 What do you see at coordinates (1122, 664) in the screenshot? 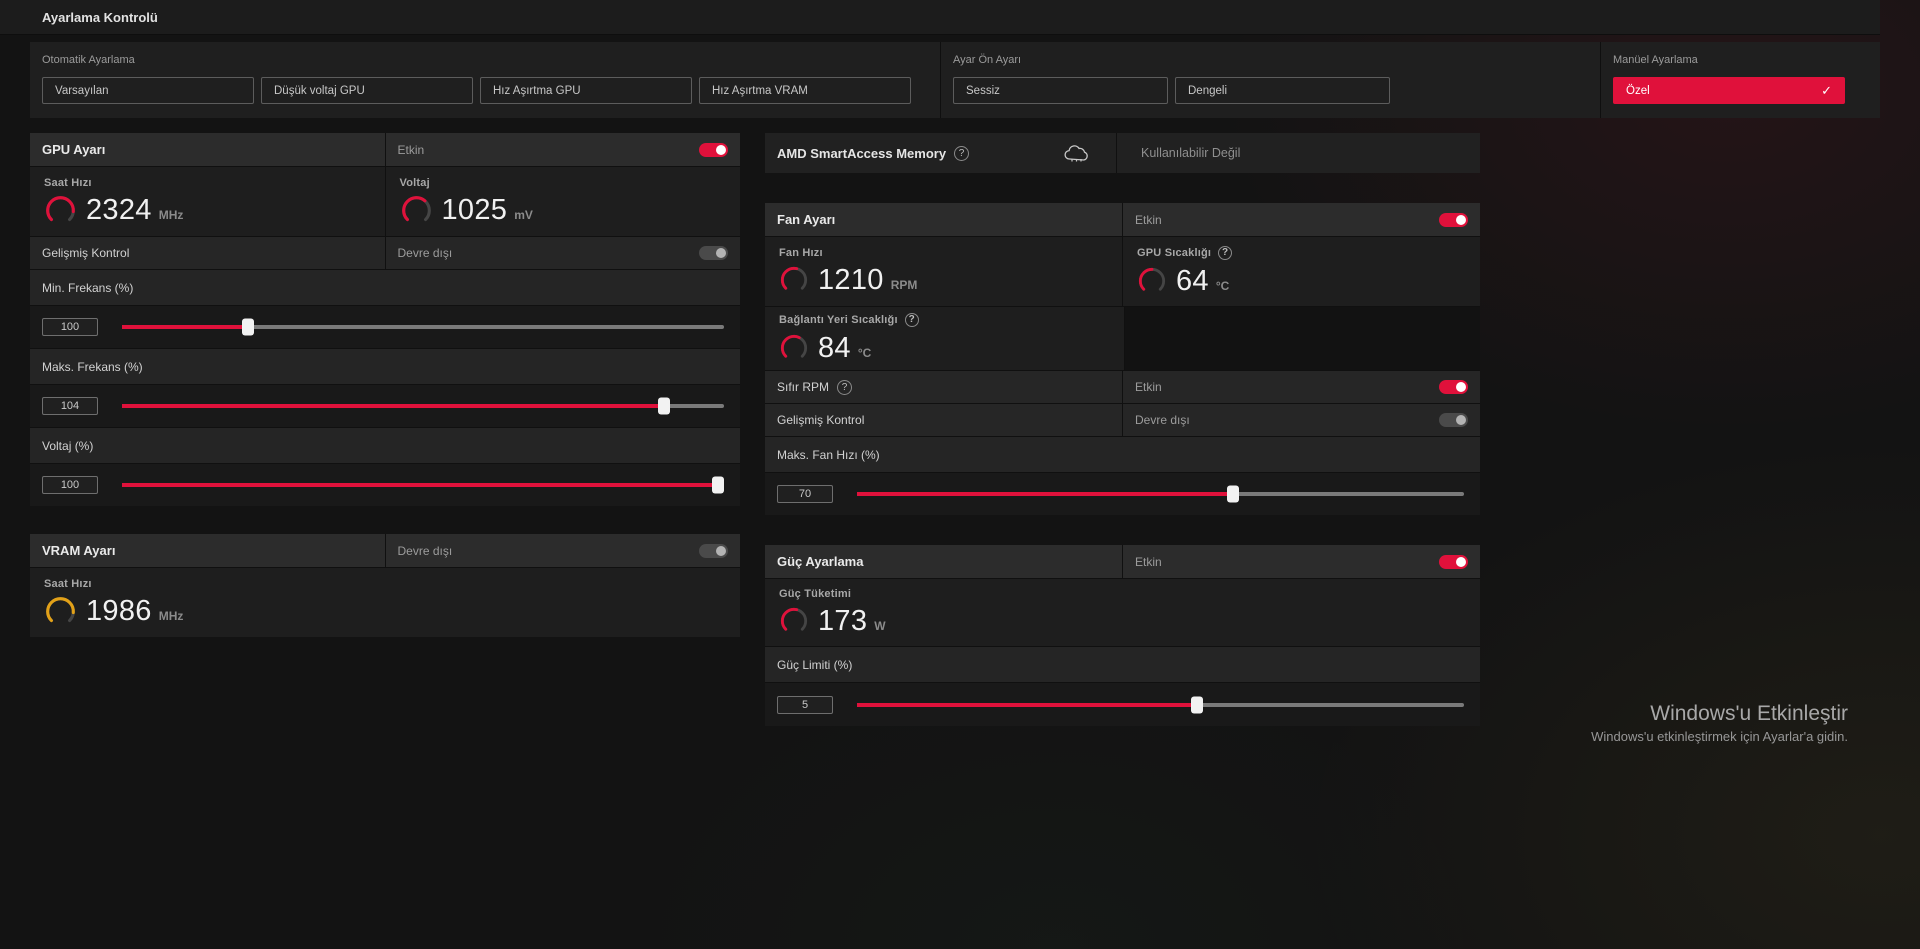
I see `power-limit-label-row: Güç Limiti (%)` at bounding box center [1122, 664].